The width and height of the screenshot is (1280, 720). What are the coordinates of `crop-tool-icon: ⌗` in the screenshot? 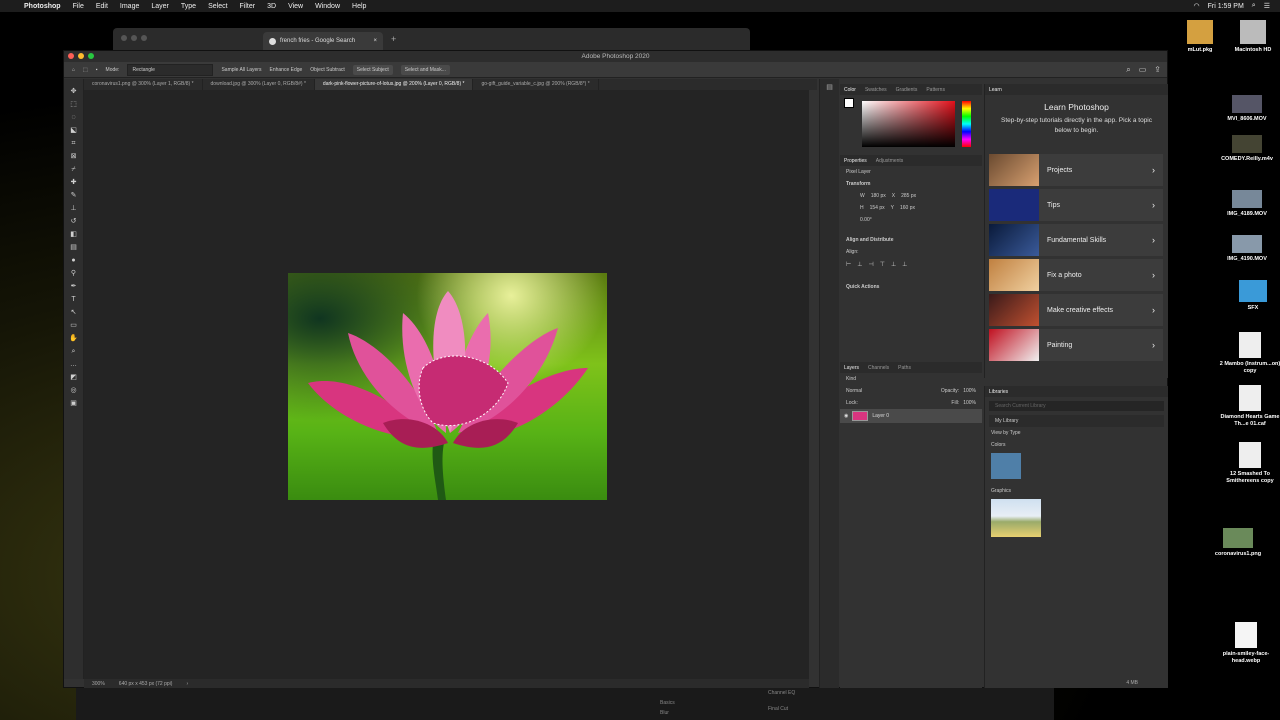 It's located at (73, 143).